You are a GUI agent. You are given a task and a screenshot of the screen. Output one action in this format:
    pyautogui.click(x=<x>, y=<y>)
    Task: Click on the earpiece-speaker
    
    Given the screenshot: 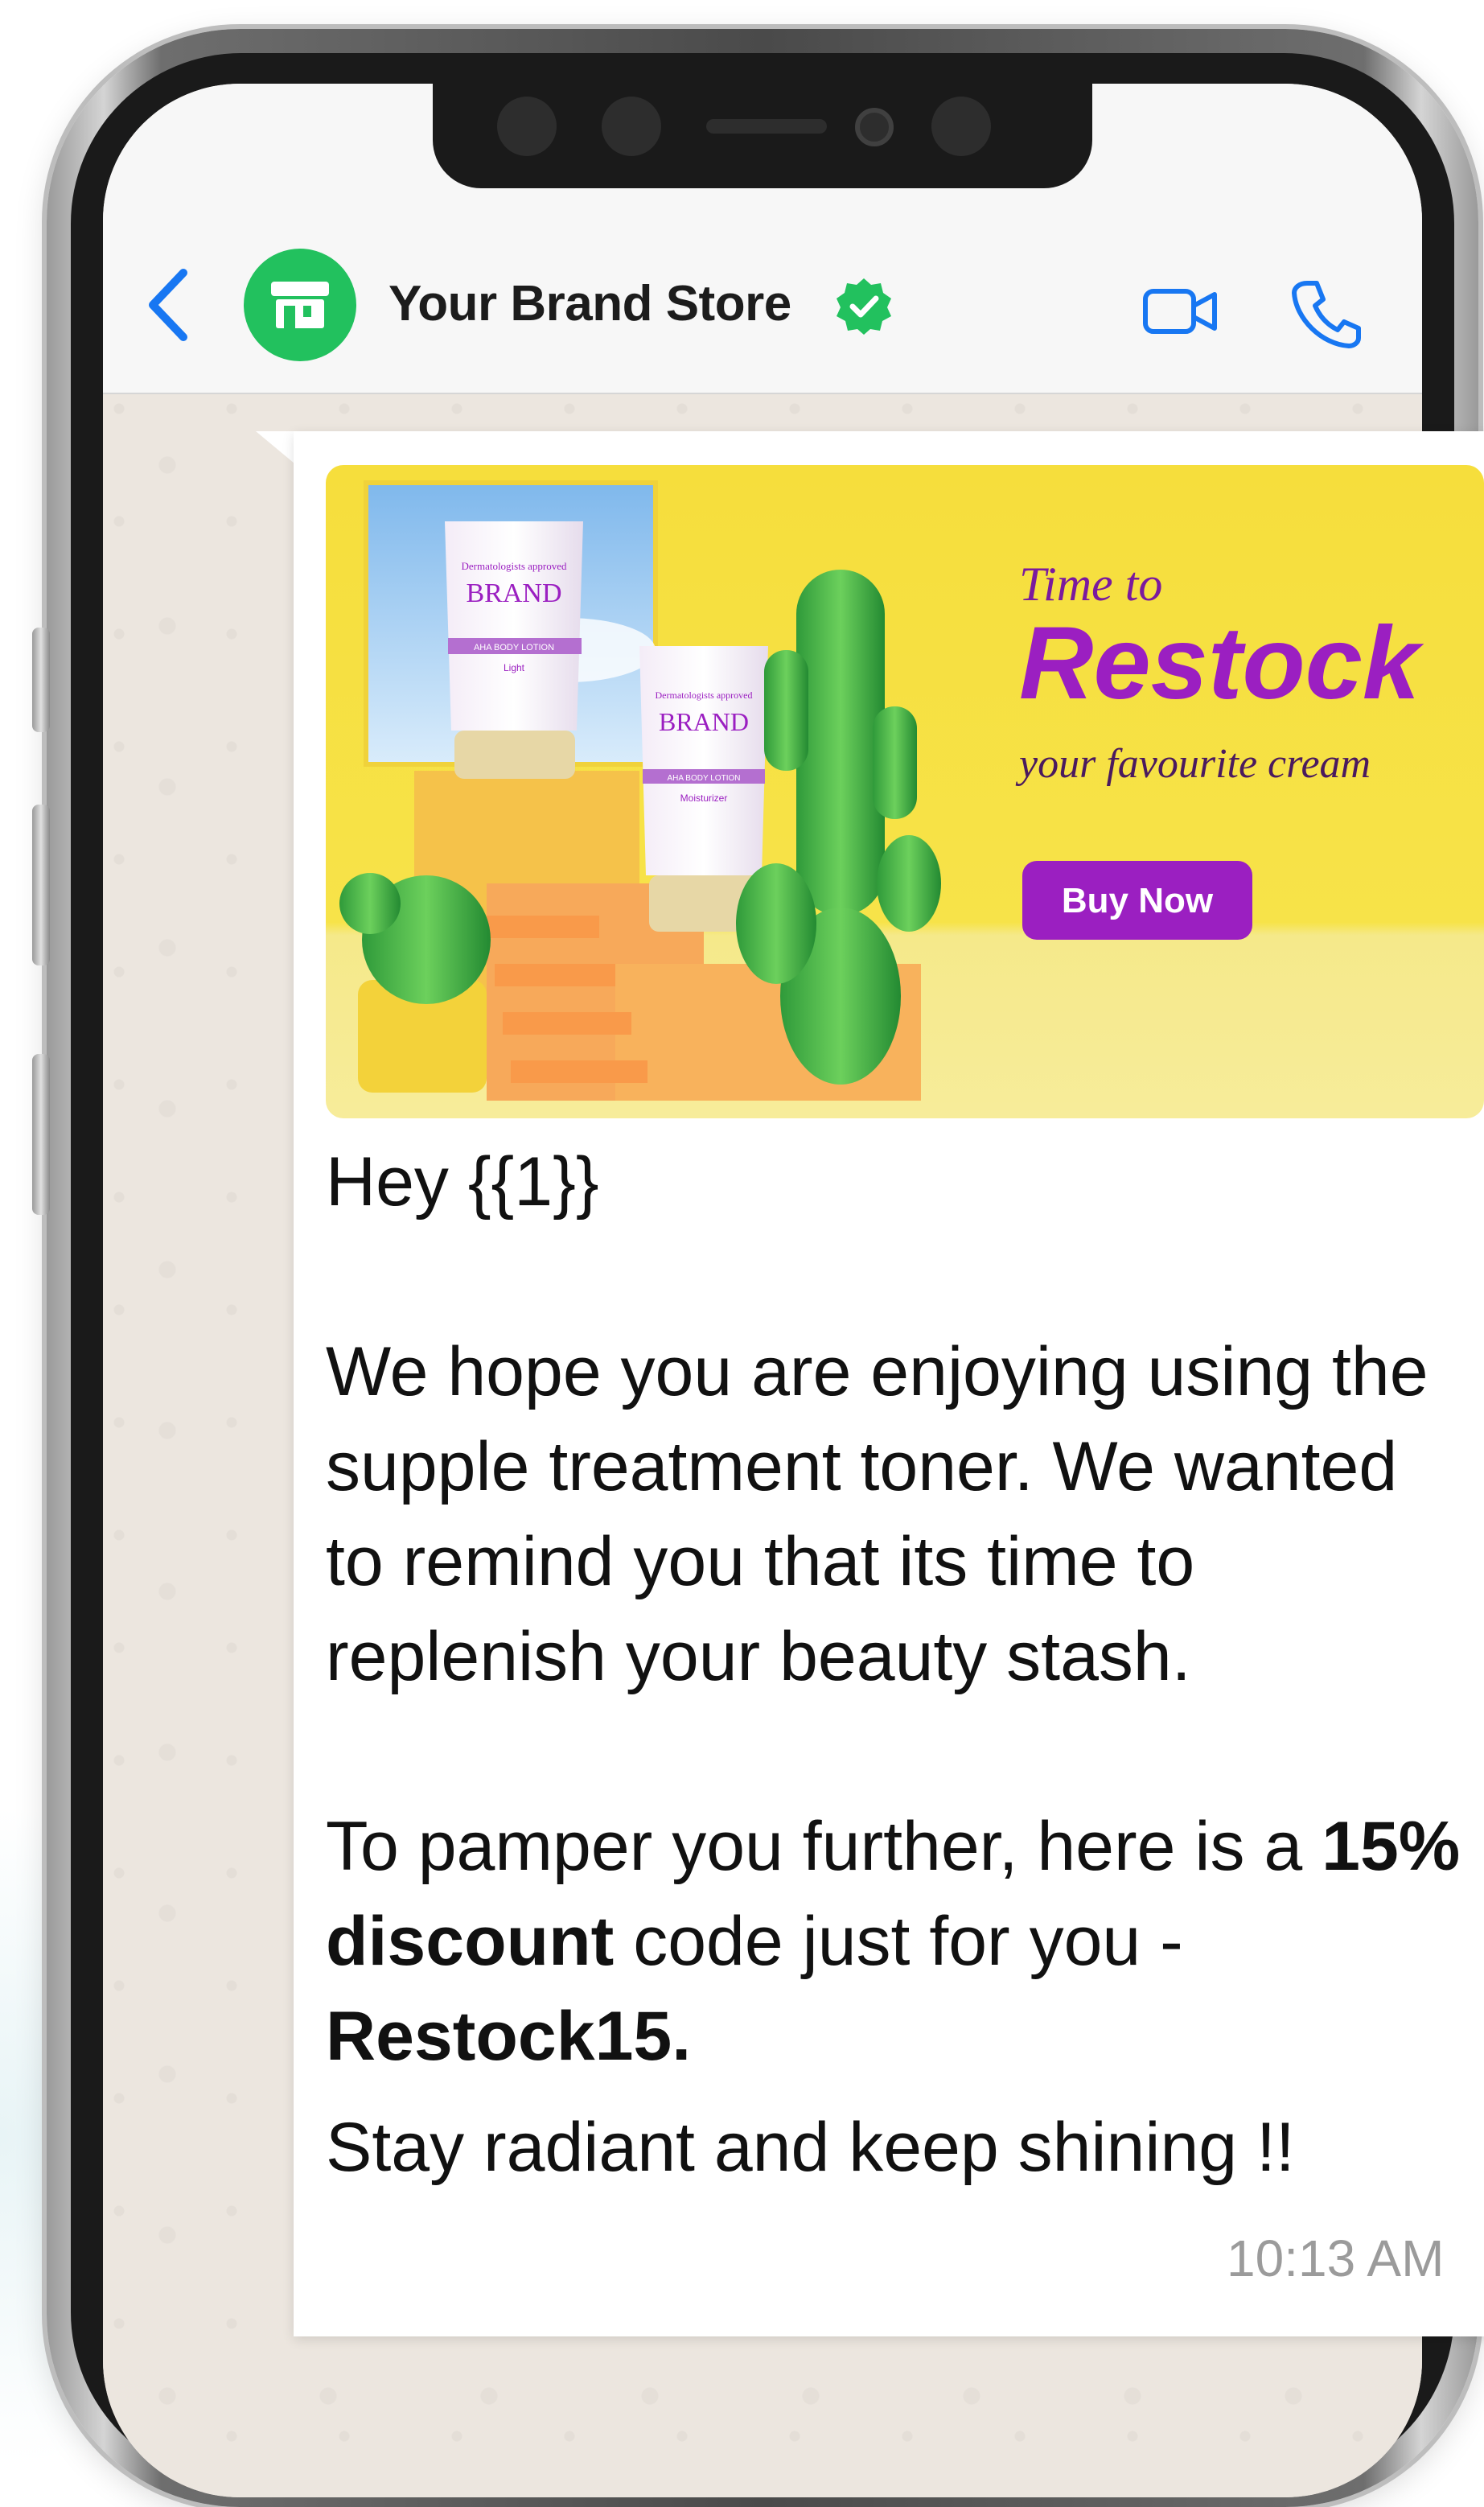 What is the action you would take?
    pyautogui.click(x=767, y=126)
    